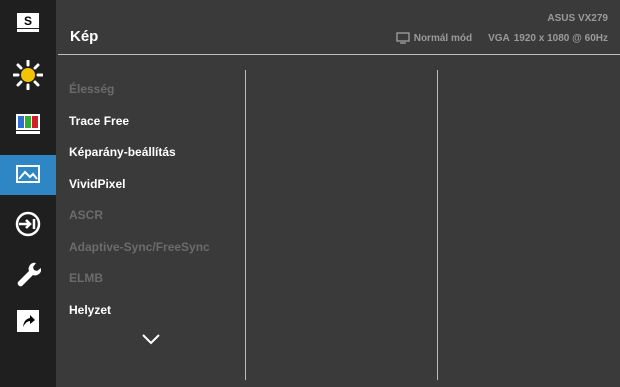  I want to click on s-letter: S, so click(28, 21).